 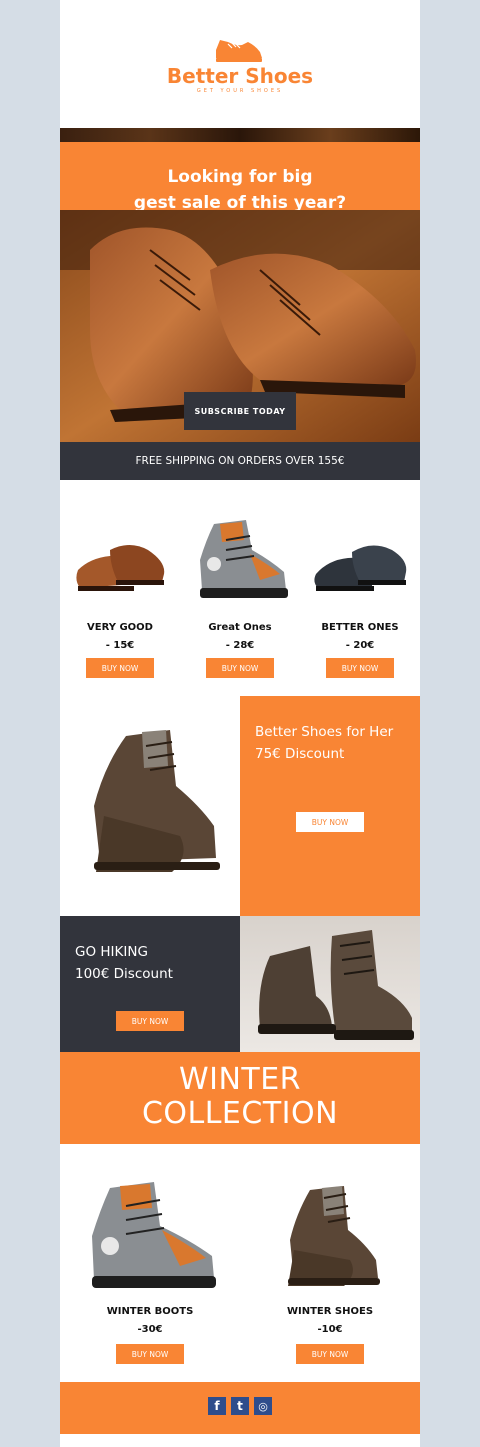 What do you see at coordinates (360, 627) in the screenshot?
I see `product-name: BETTER ONES` at bounding box center [360, 627].